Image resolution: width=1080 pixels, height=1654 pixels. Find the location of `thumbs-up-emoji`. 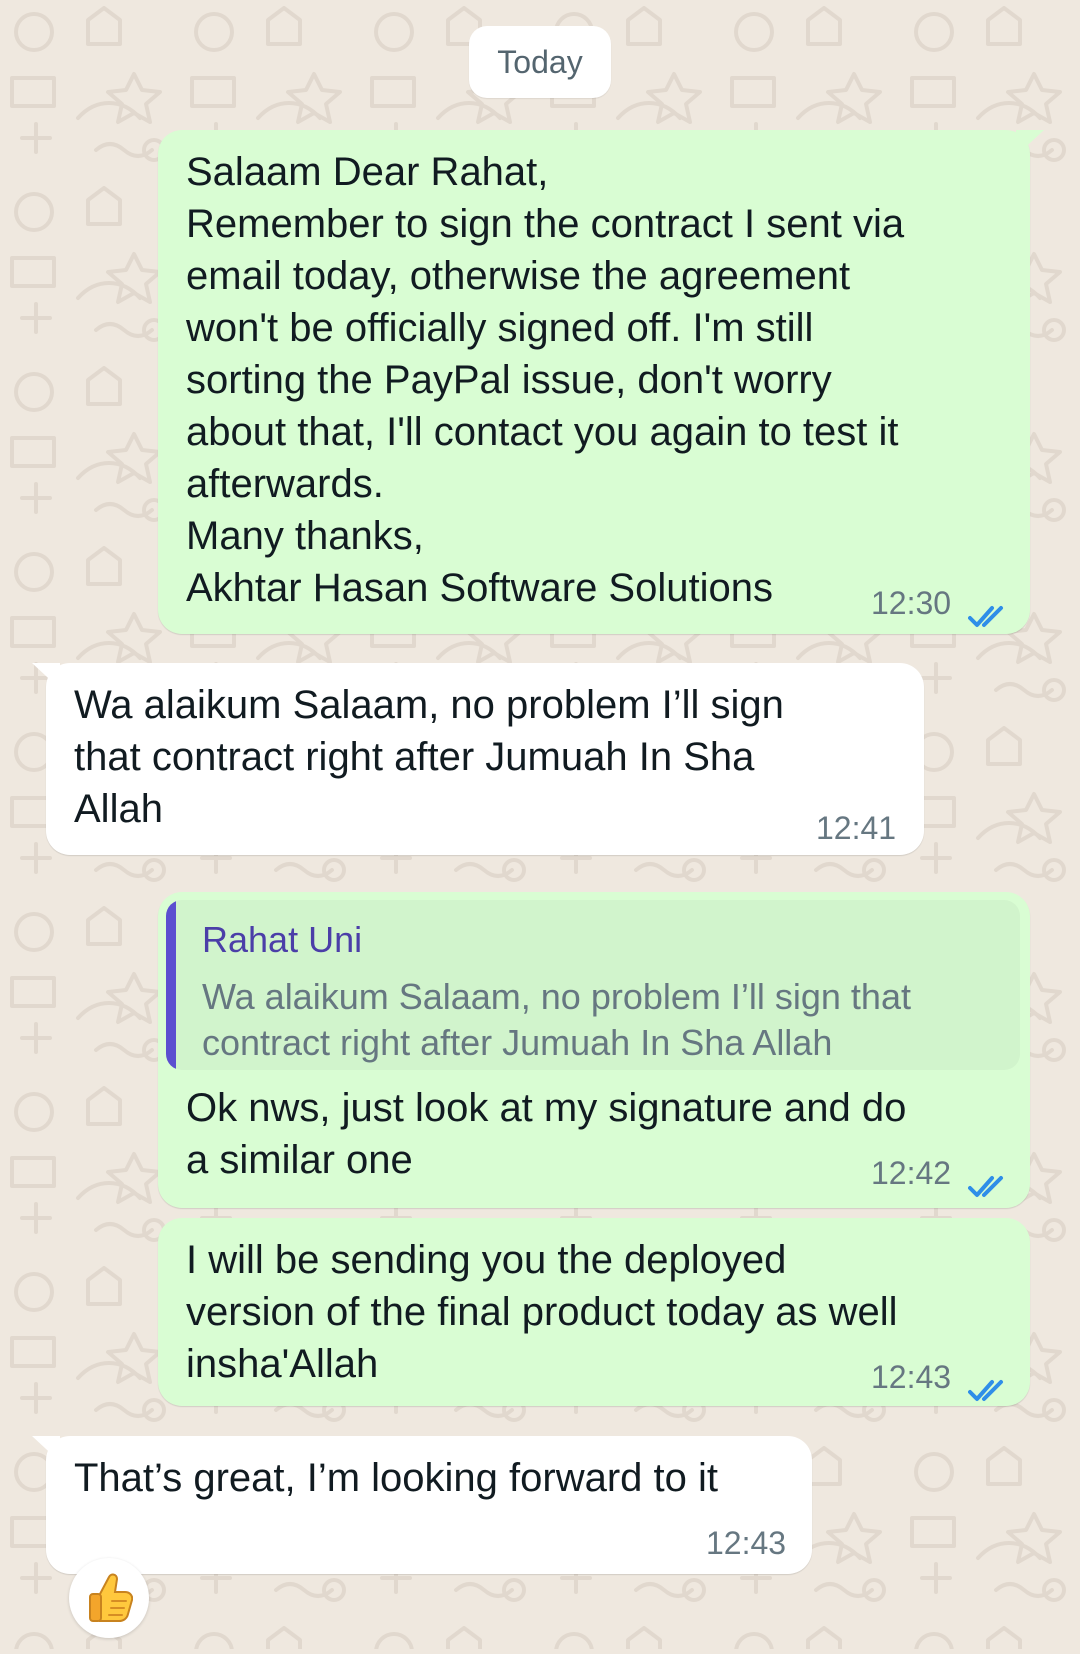

thumbs-up-emoji is located at coordinates (109, 1597).